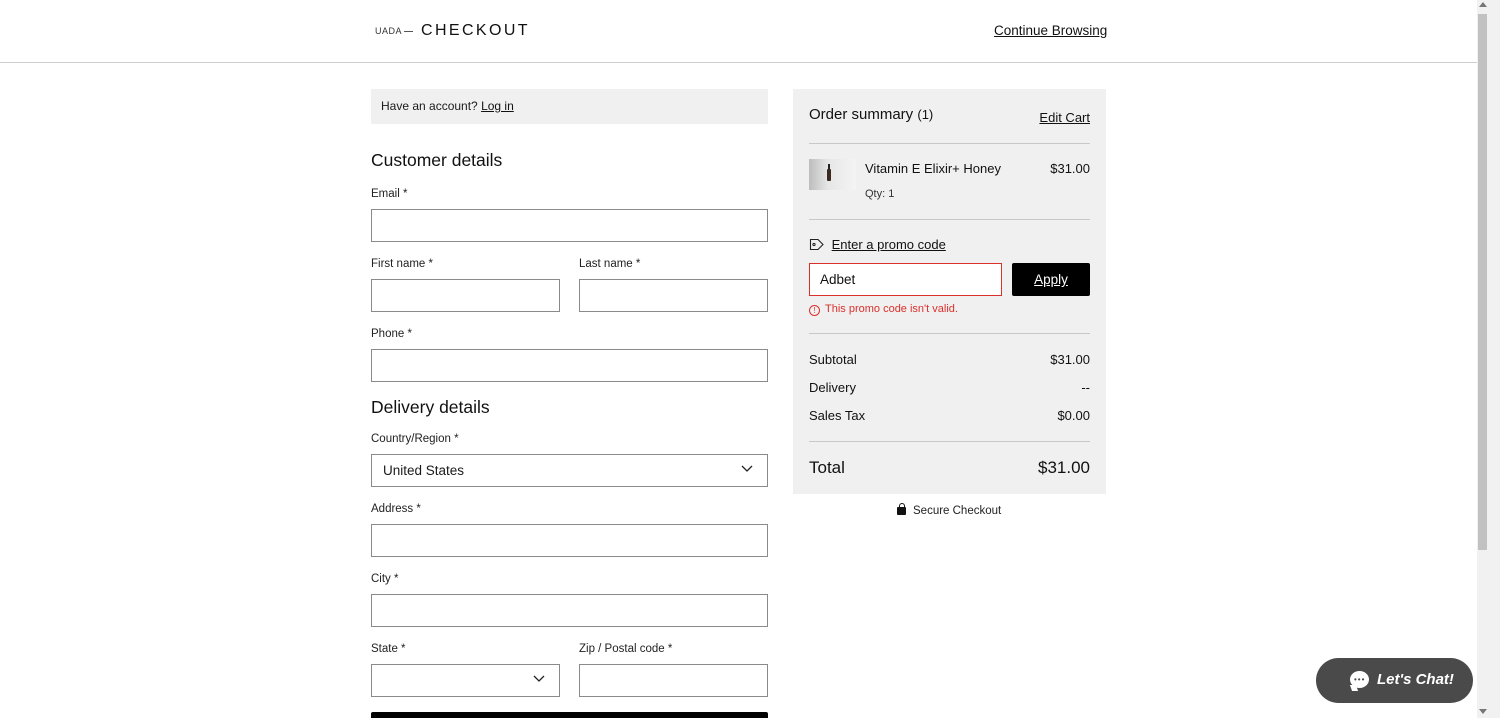 Image resolution: width=1500 pixels, height=718 pixels. What do you see at coordinates (880, 194) in the screenshot?
I see `product-qty: Qty: 1` at bounding box center [880, 194].